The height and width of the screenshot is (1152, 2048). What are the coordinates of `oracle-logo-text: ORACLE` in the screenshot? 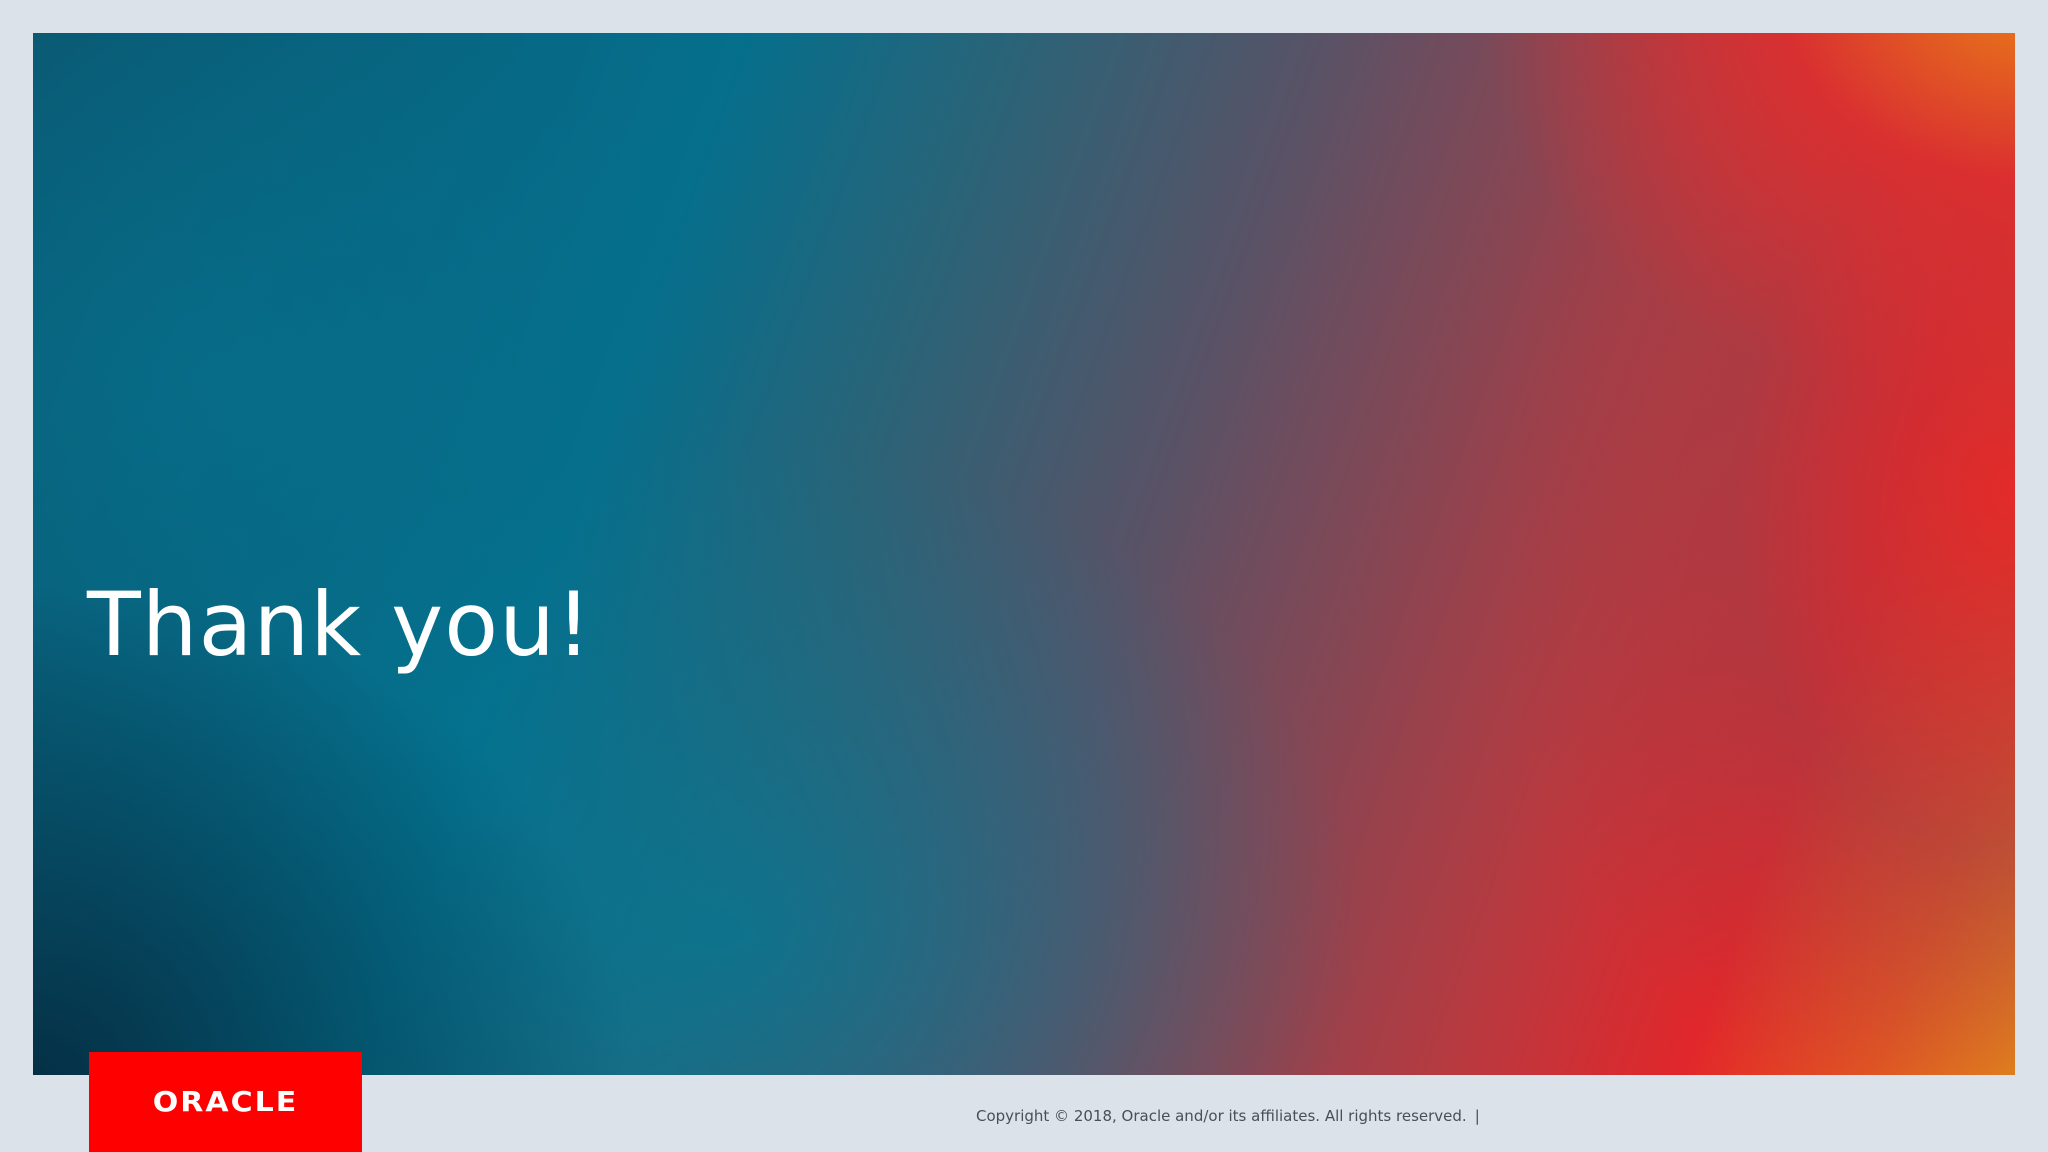 It's located at (225, 1102).